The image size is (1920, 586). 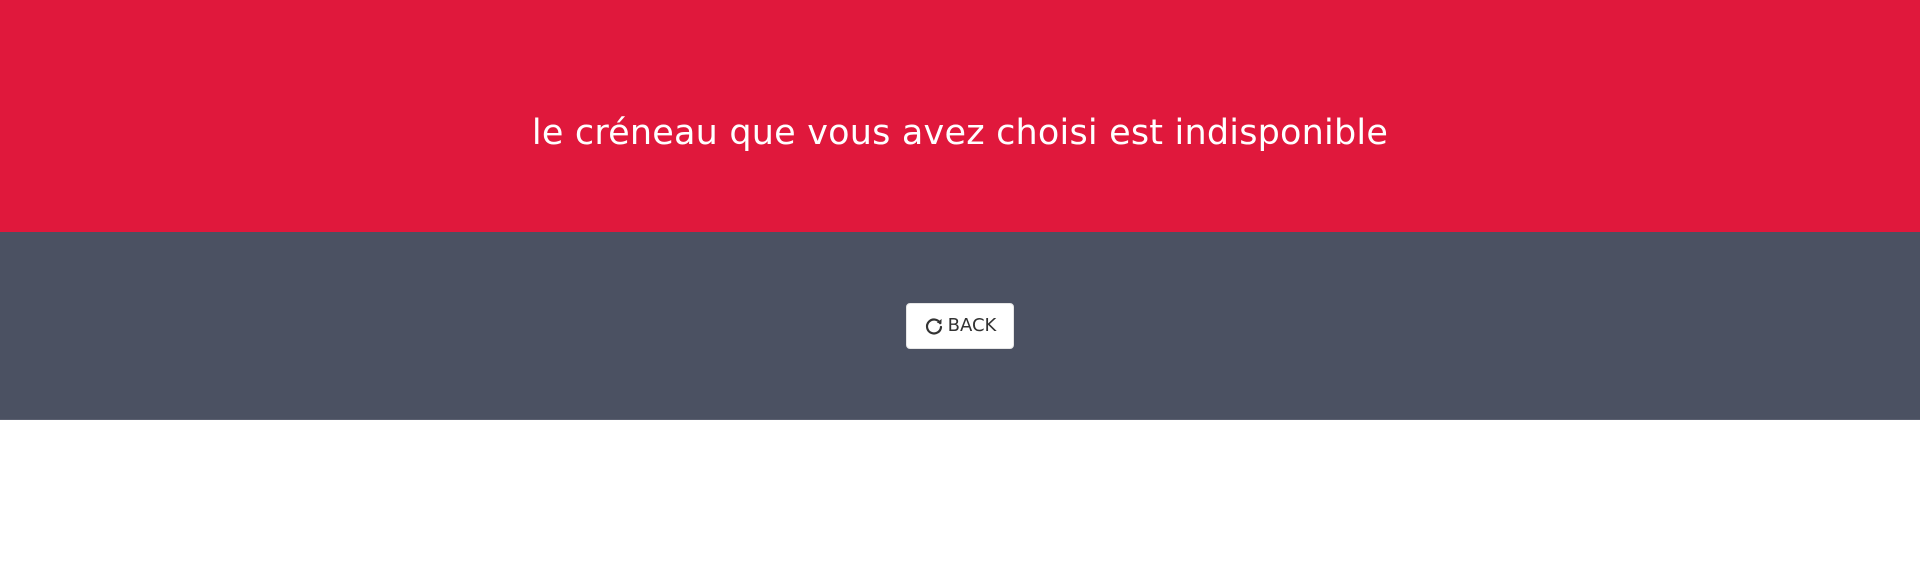 I want to click on refresh-icon, so click(x=934, y=326).